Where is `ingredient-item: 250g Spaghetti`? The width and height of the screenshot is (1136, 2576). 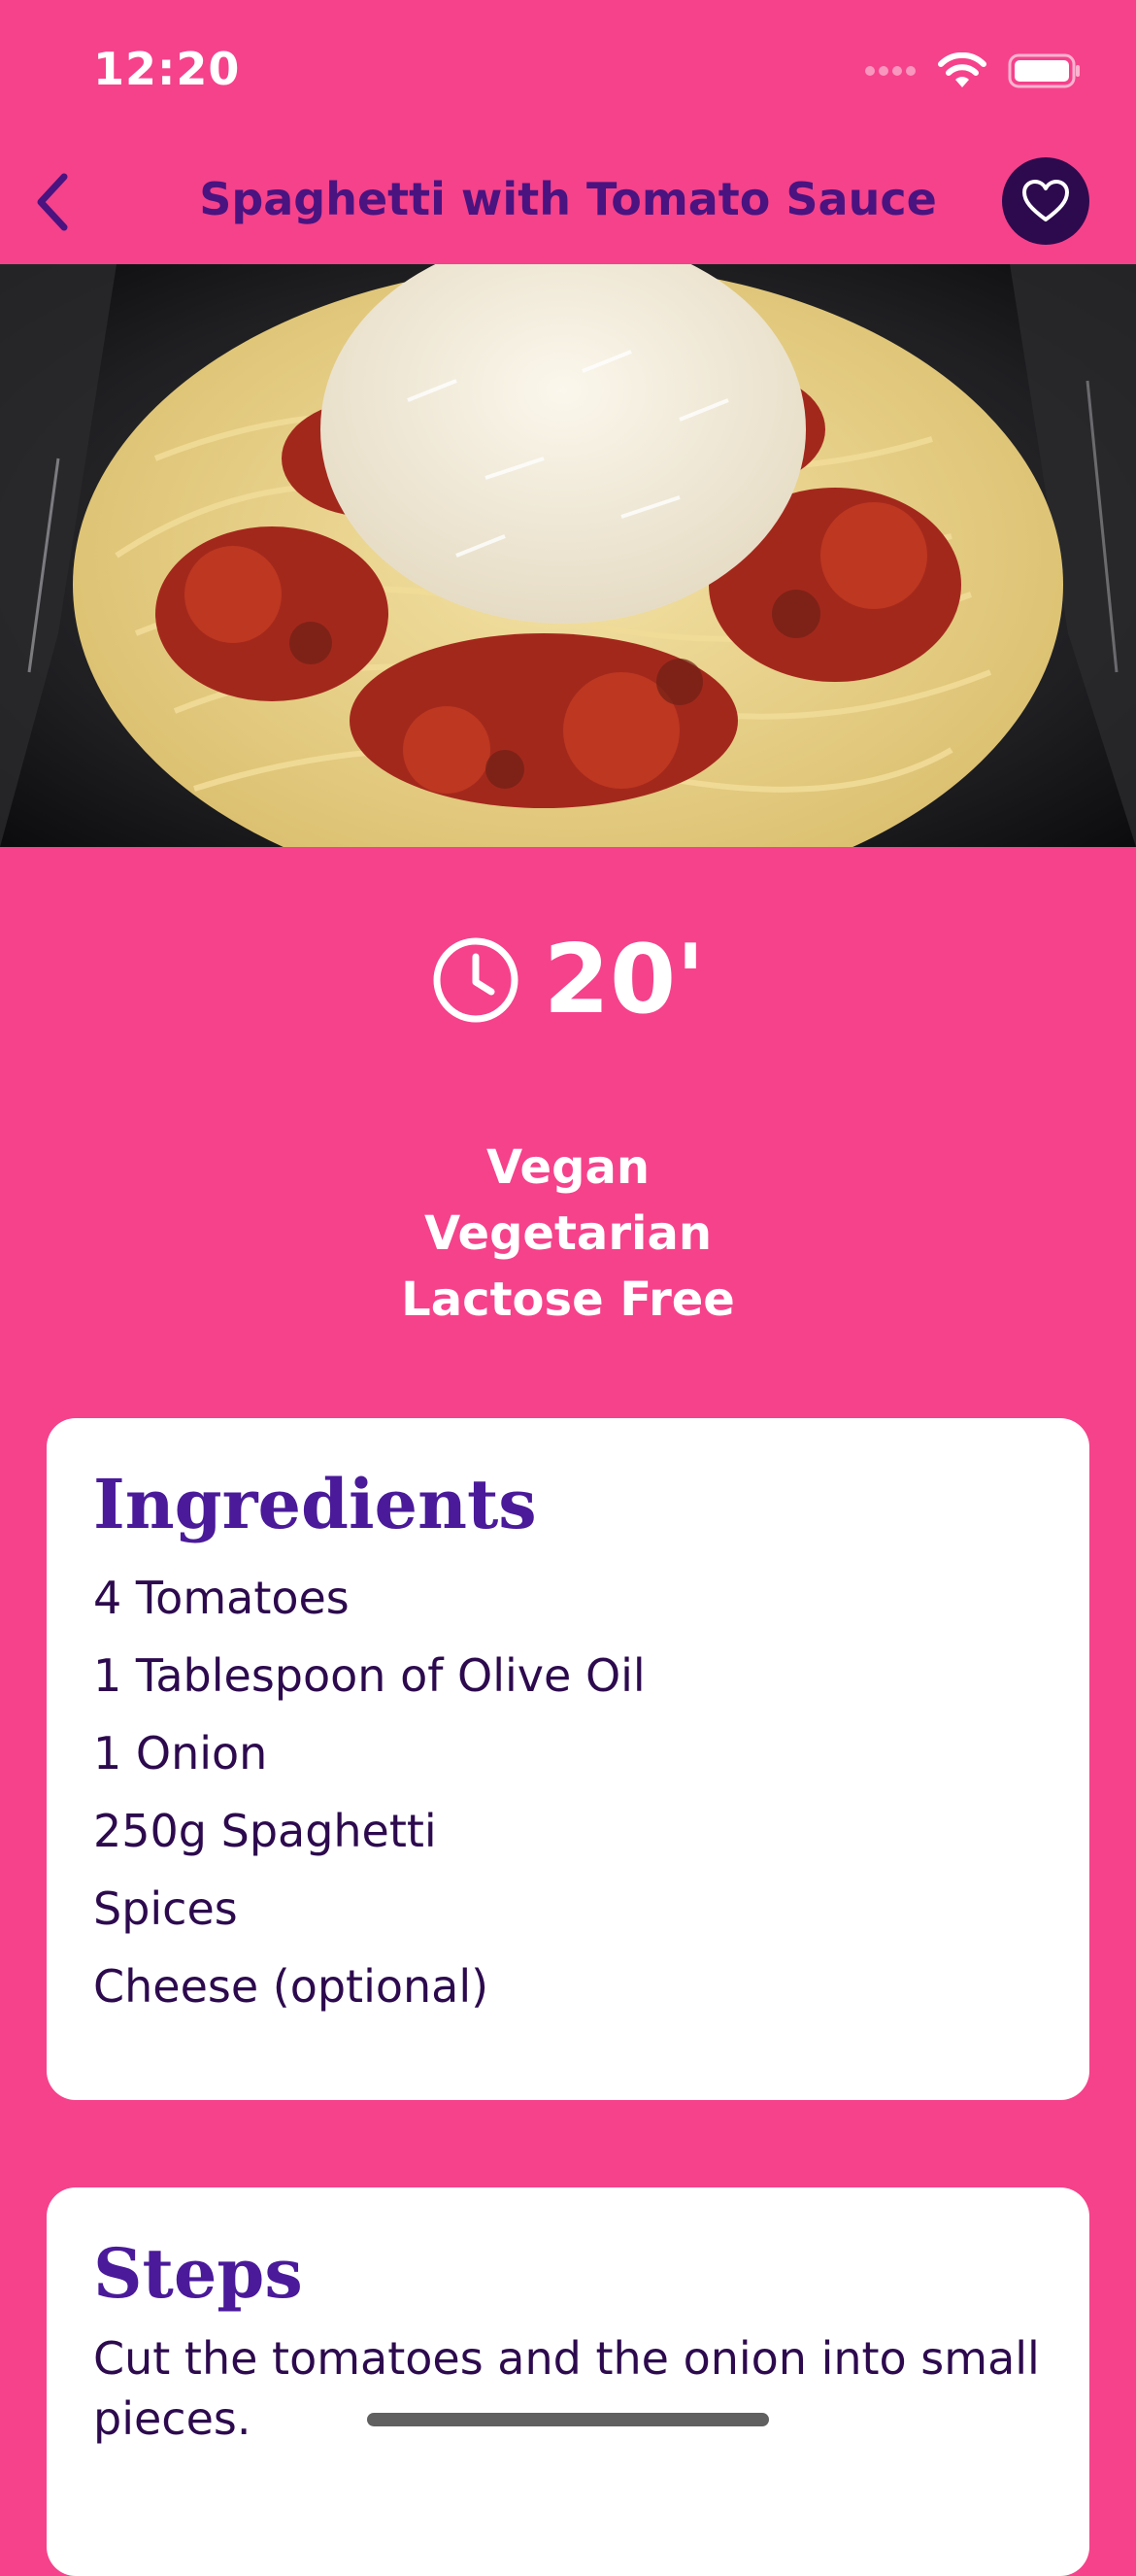
ingredient-item: 250g Spaghetti is located at coordinates (265, 1831).